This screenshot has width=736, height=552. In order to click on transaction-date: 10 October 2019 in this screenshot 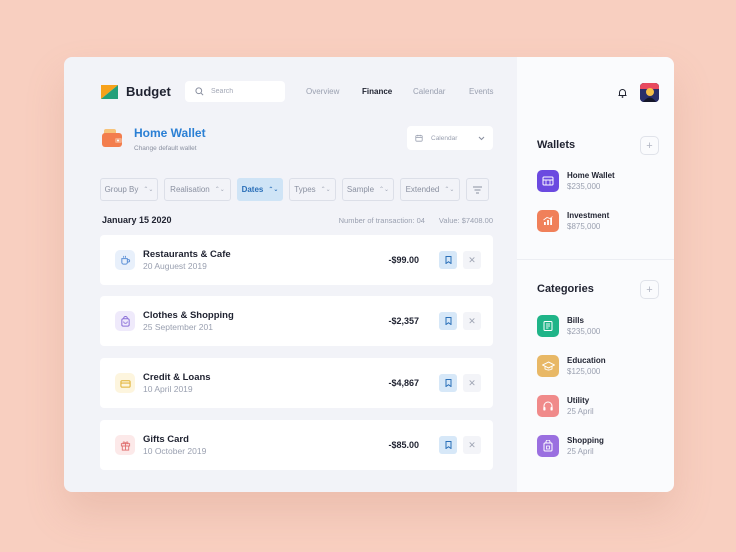, I will do `click(175, 451)`.